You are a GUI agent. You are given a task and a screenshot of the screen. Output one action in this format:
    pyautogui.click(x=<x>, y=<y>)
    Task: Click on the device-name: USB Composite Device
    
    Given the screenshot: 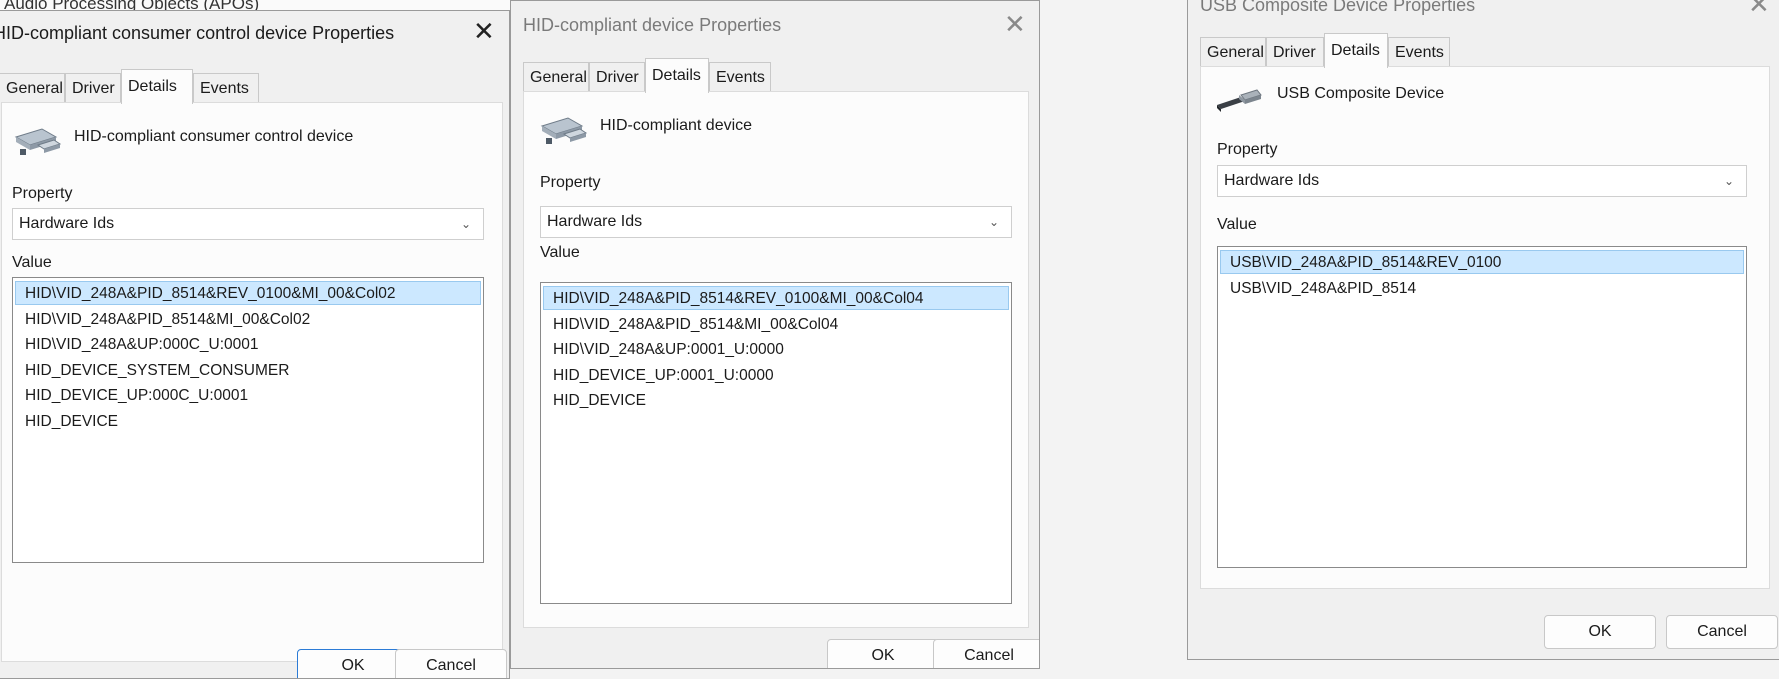 What is the action you would take?
    pyautogui.click(x=1361, y=93)
    